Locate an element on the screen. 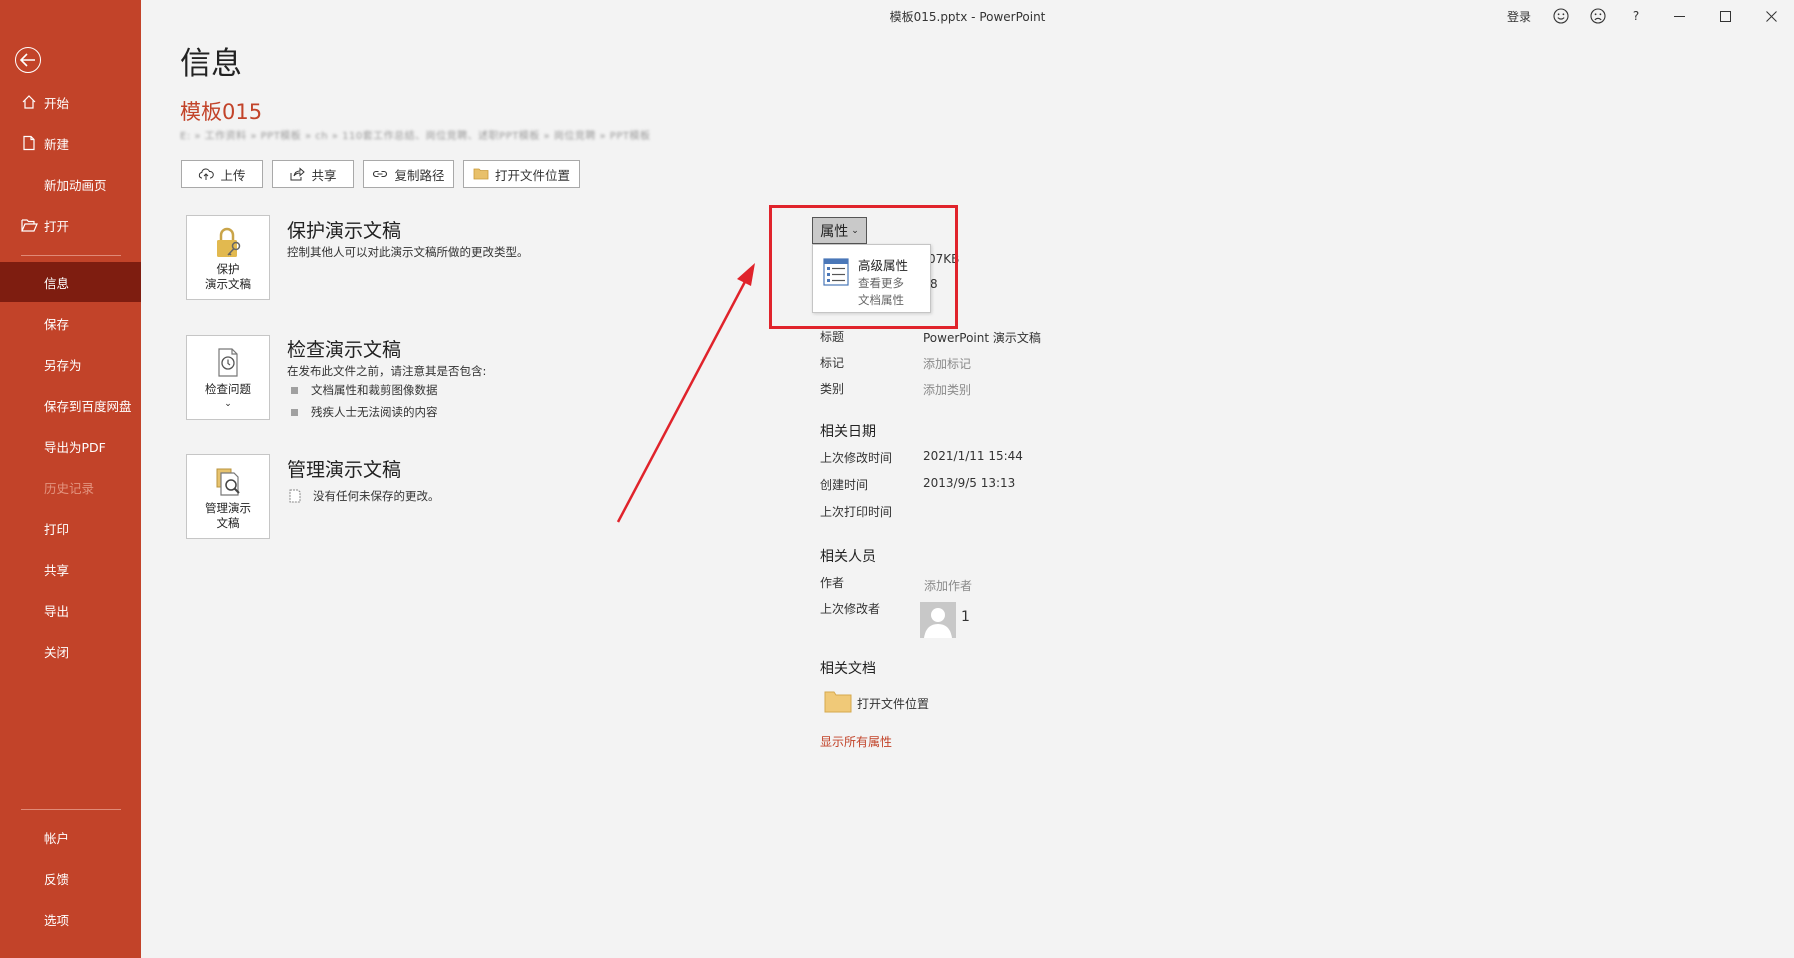  category-field: 添加类别 is located at coordinates (947, 389).